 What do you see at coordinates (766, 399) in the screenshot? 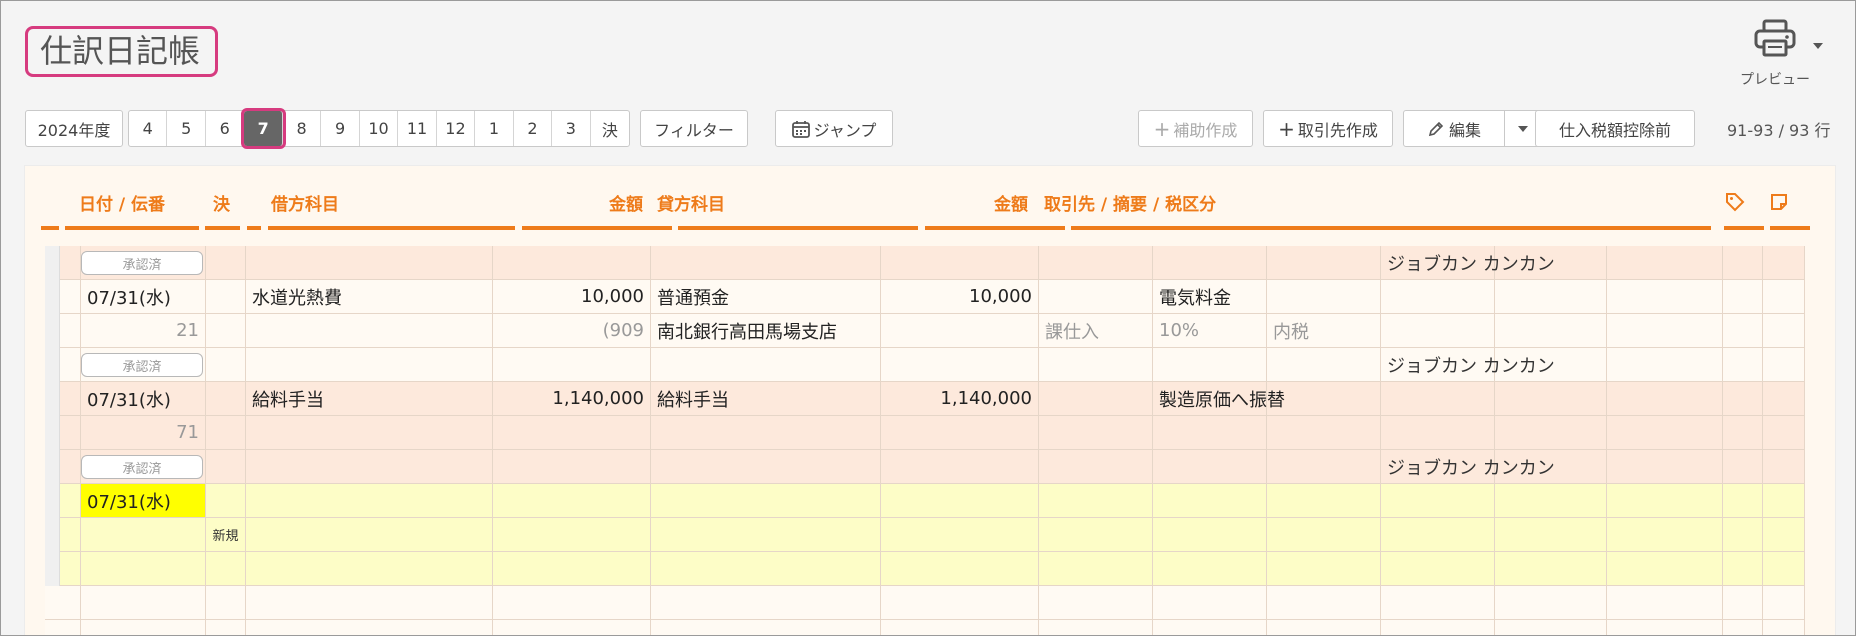
I see `credit-account: 給料手当` at bounding box center [766, 399].